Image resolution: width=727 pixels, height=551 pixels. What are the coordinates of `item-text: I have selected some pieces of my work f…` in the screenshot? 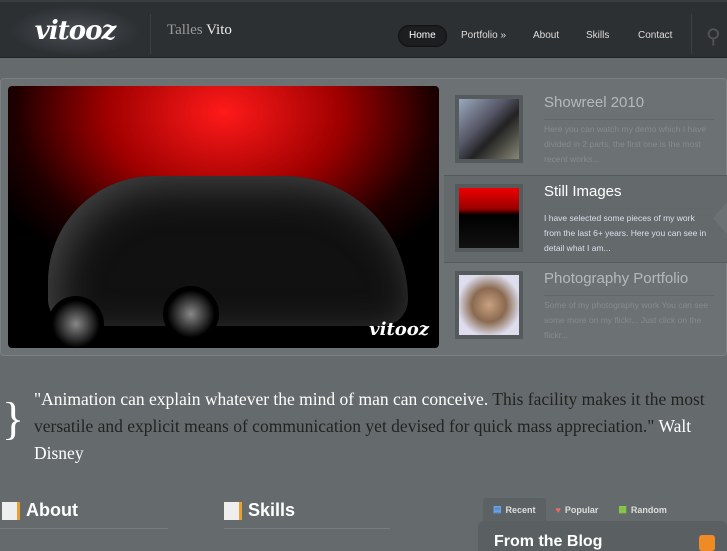 It's located at (629, 232).